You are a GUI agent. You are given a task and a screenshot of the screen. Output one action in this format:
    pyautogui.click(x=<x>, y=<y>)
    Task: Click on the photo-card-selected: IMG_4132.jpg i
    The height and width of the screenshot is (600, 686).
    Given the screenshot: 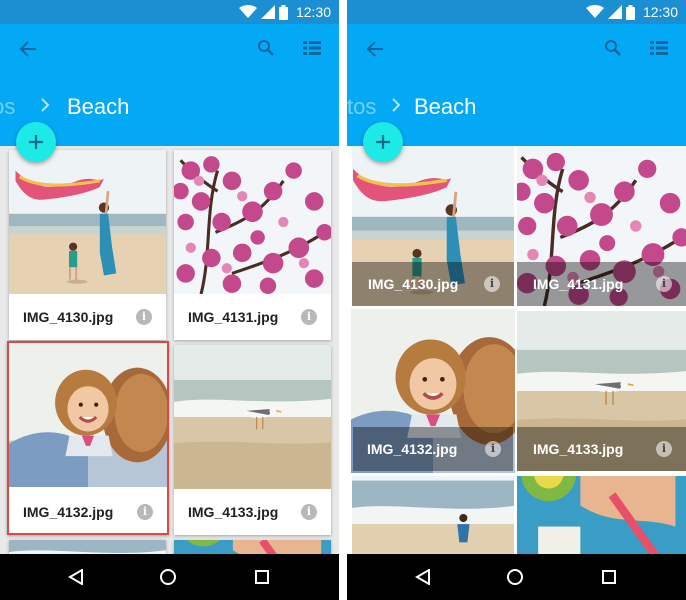 What is the action you would take?
    pyautogui.click(x=88, y=438)
    